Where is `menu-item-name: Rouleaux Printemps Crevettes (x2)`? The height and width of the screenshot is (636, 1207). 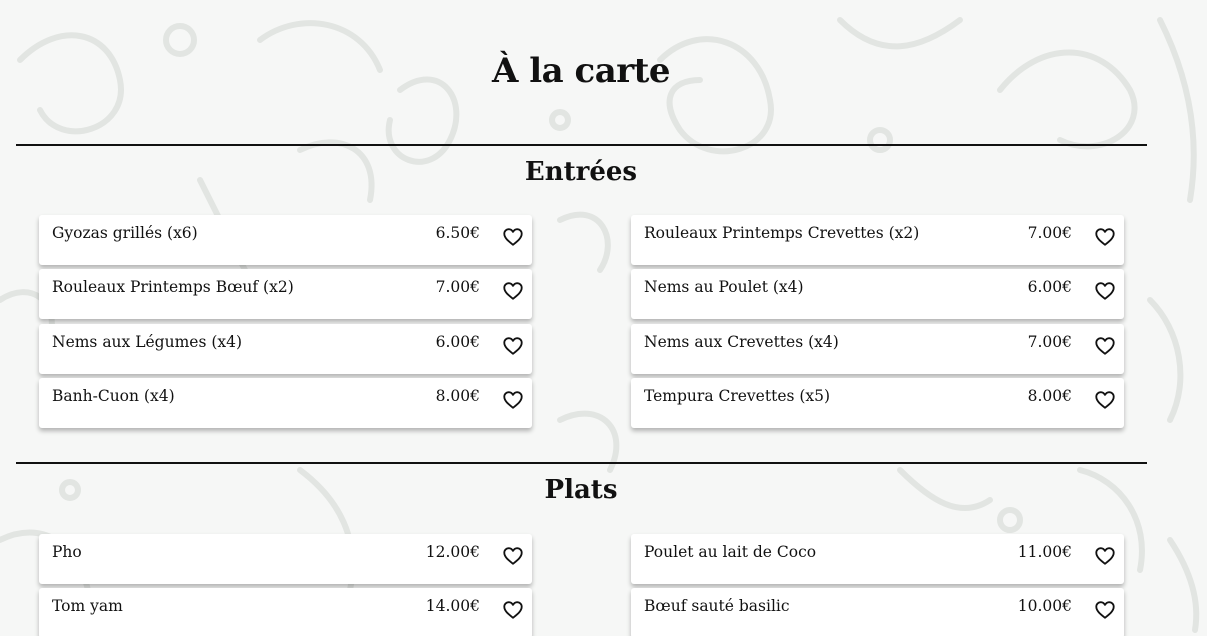
menu-item-name: Rouleaux Printemps Crevettes (x2) is located at coordinates (782, 233).